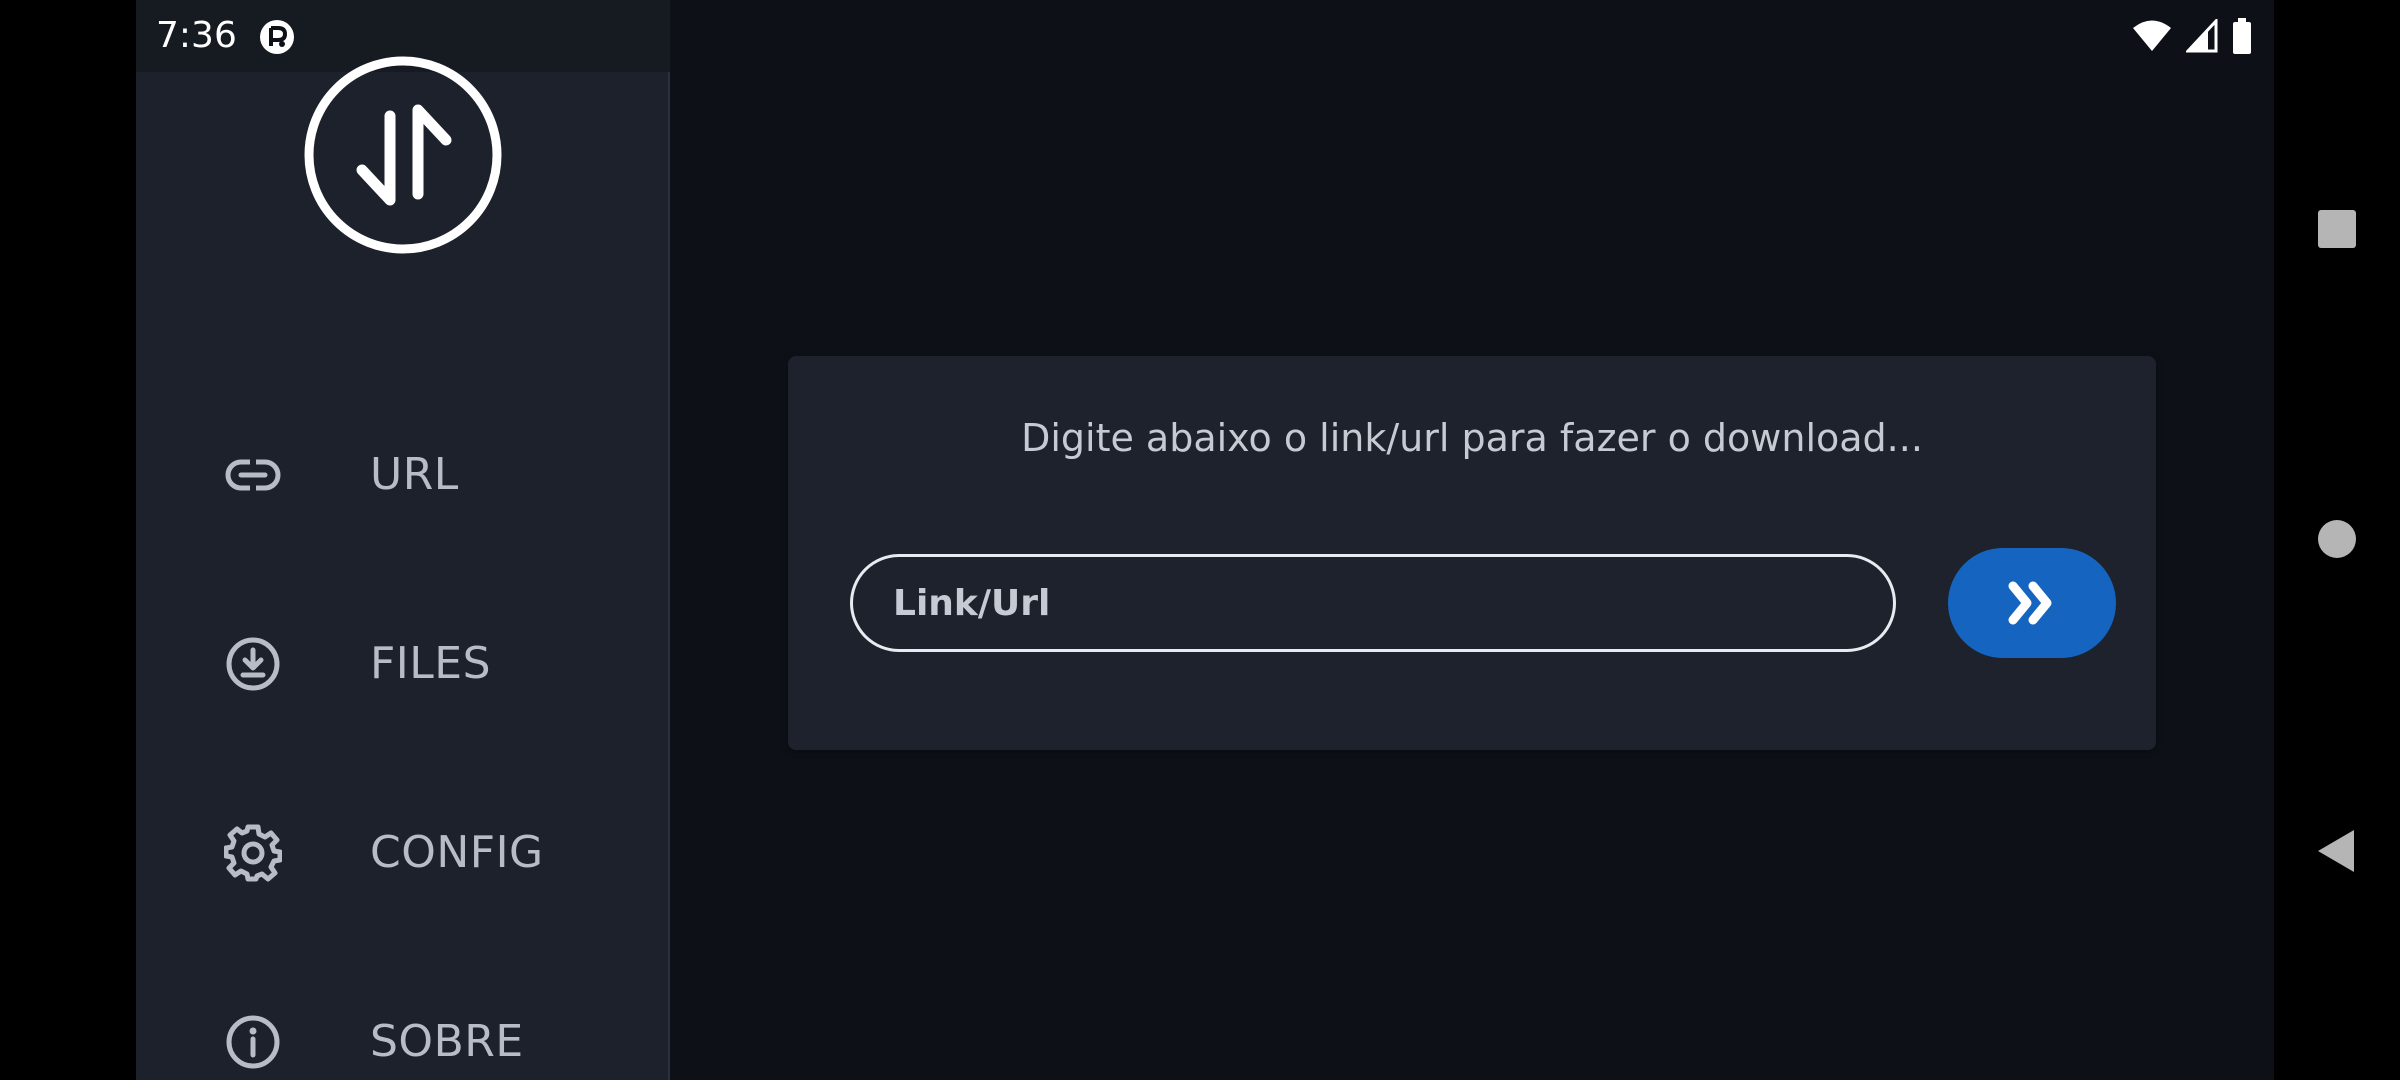 The height and width of the screenshot is (1080, 2400). What do you see at coordinates (253, 664) in the screenshot?
I see `download-circle-icon` at bounding box center [253, 664].